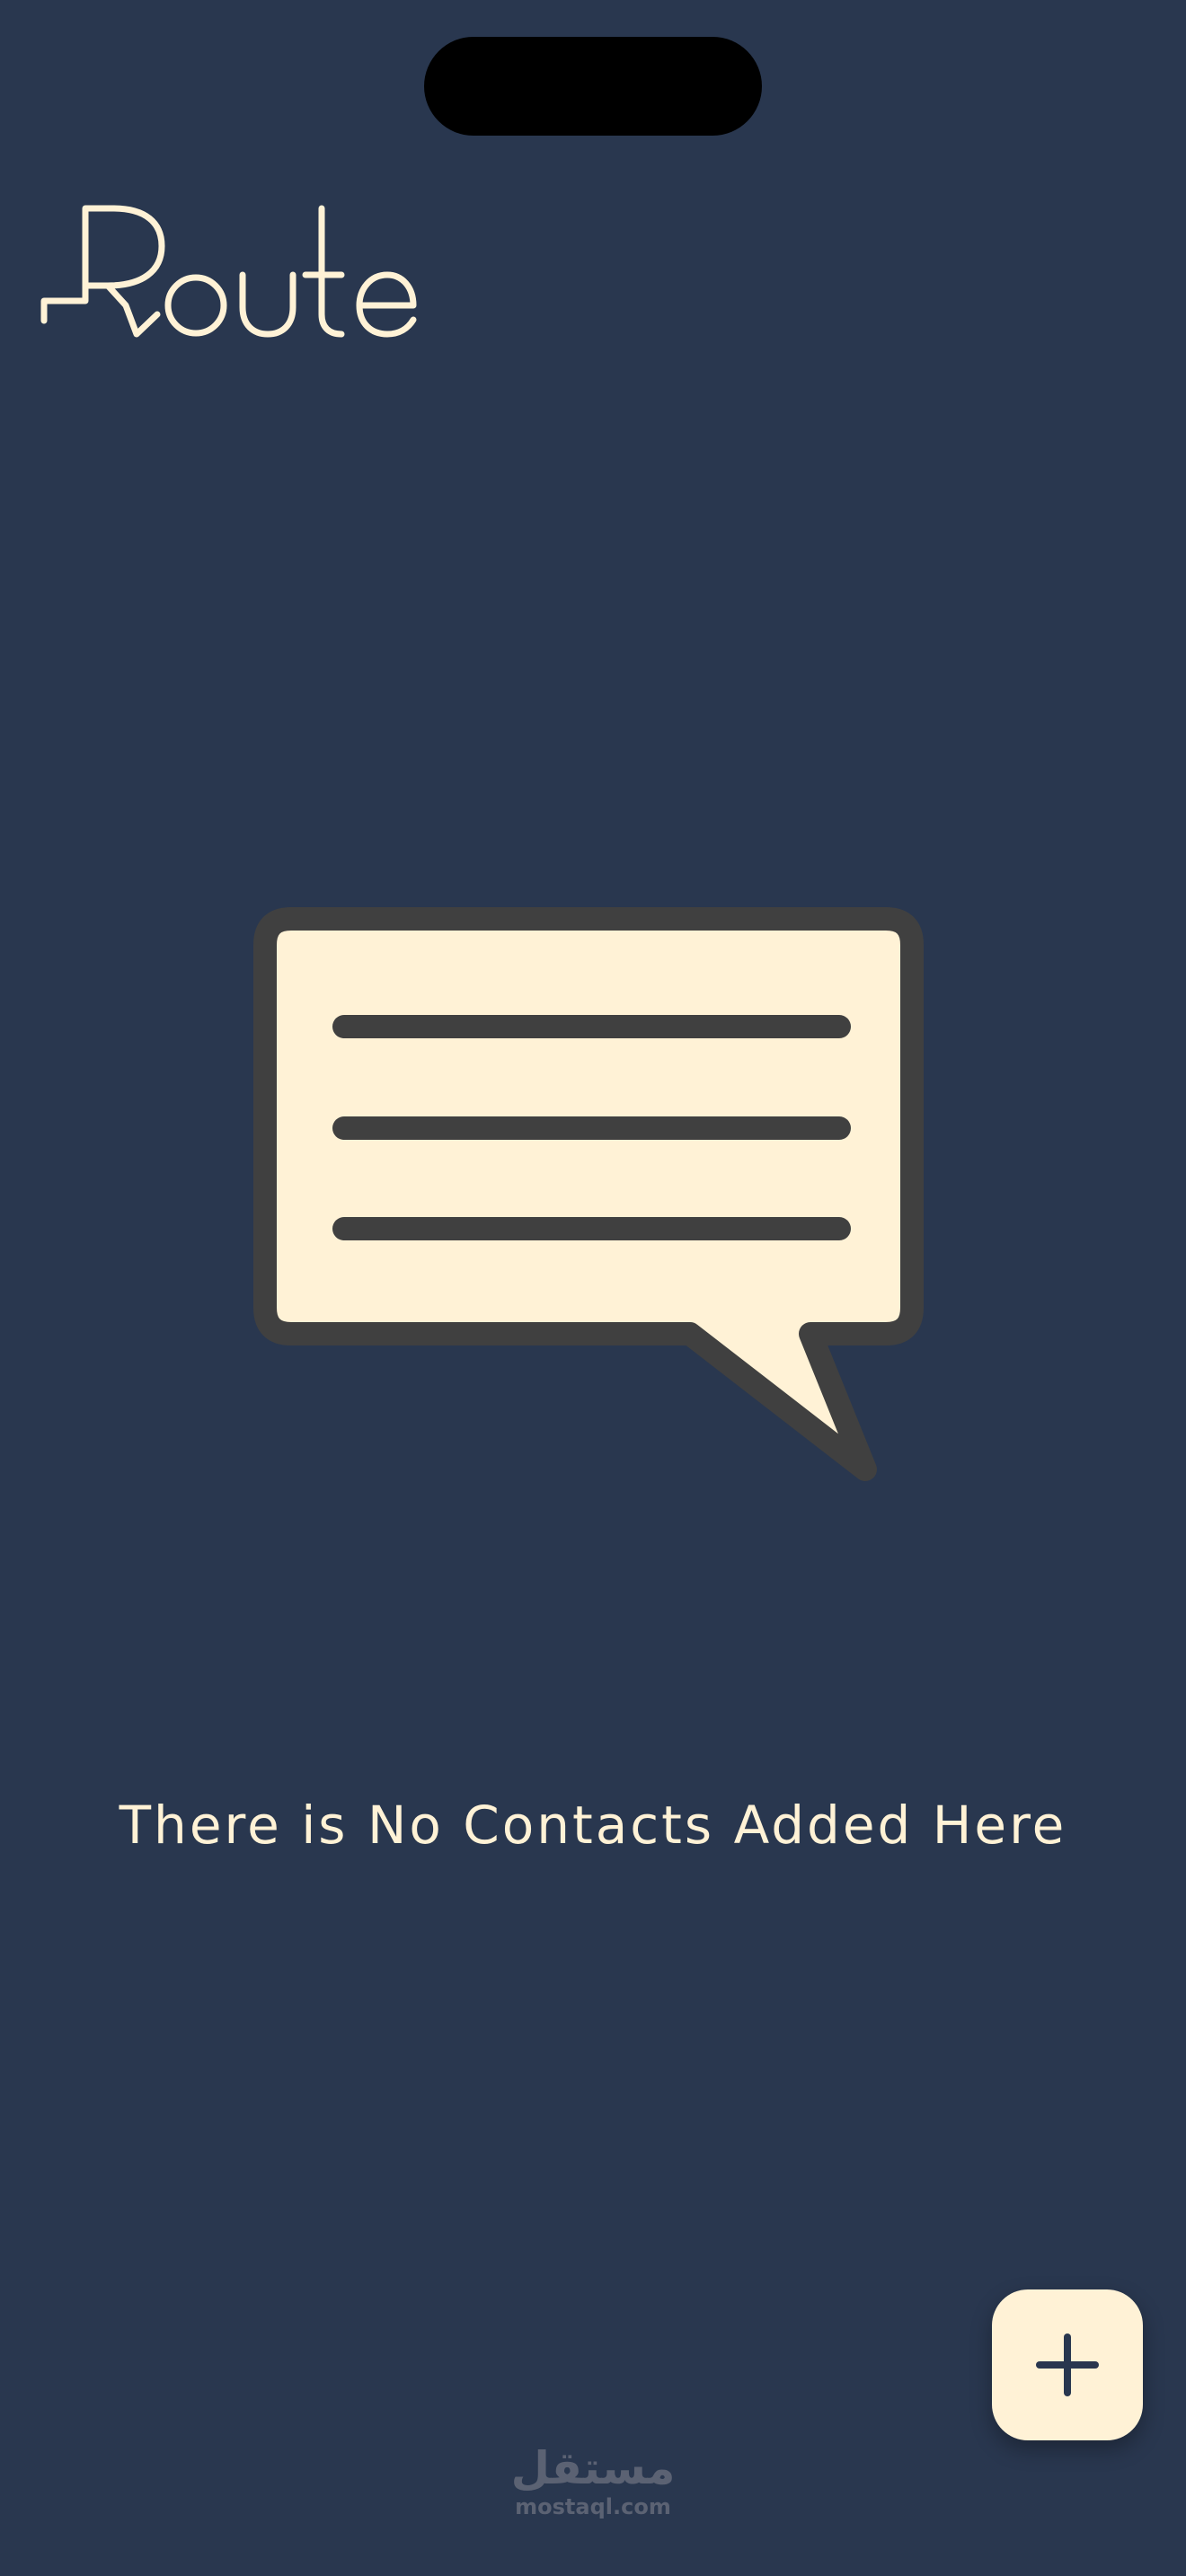 The height and width of the screenshot is (2576, 1186). I want to click on empty-state-message: There is No Contacts Added Here, so click(593, 1825).